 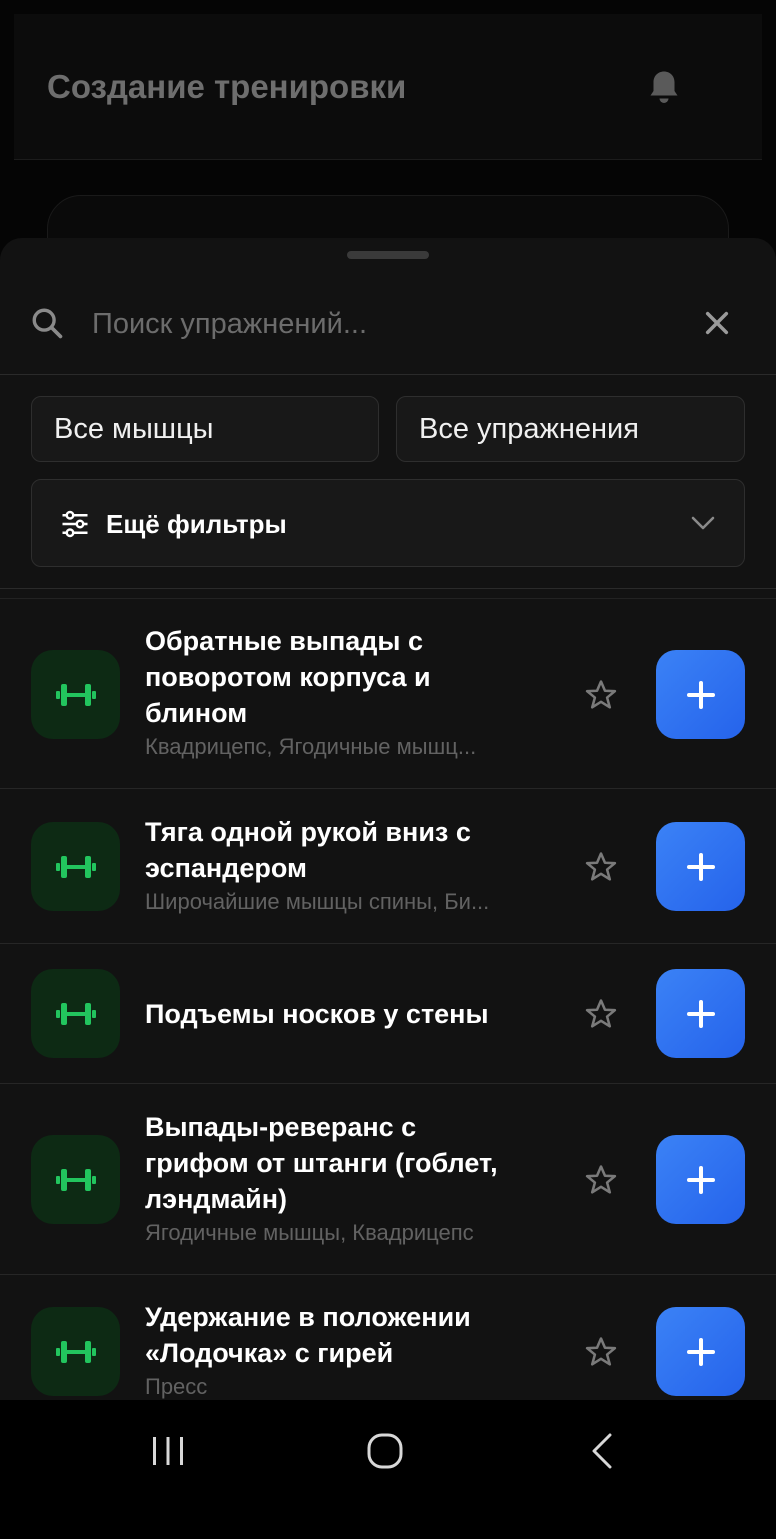 I want to click on close-icon, so click(x=717, y=323).